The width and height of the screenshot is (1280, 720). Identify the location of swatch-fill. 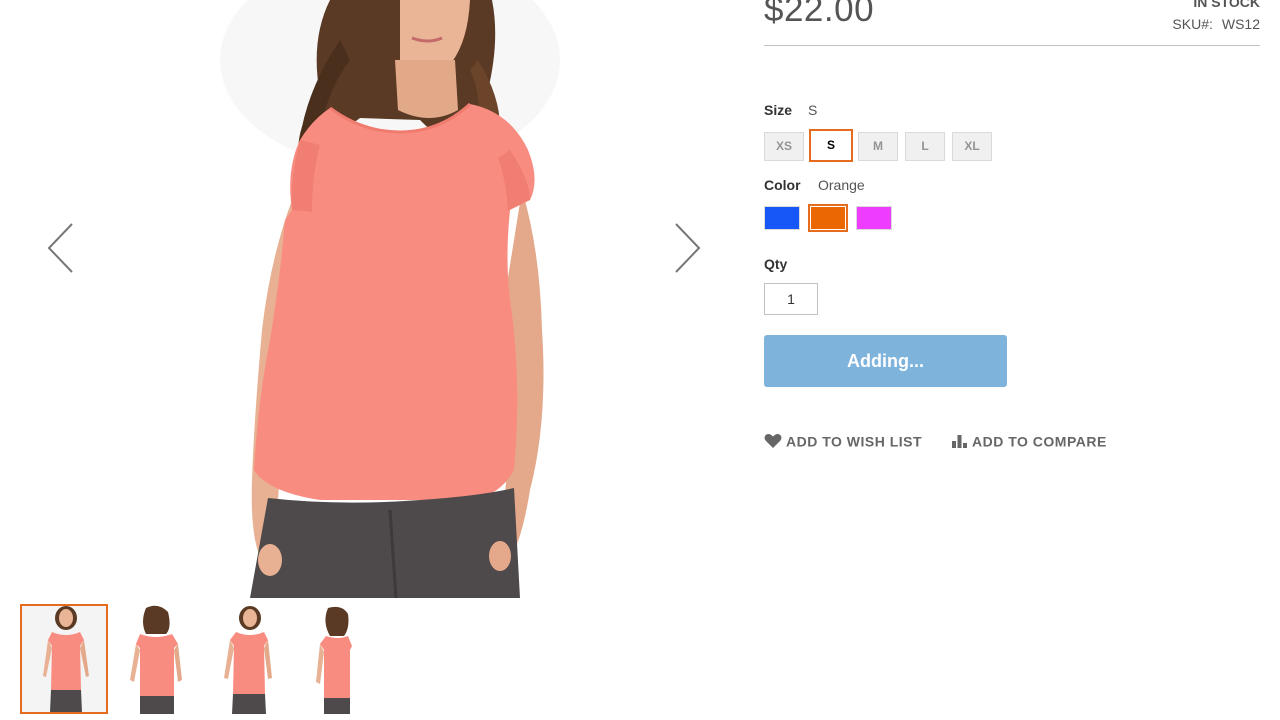
(828, 218).